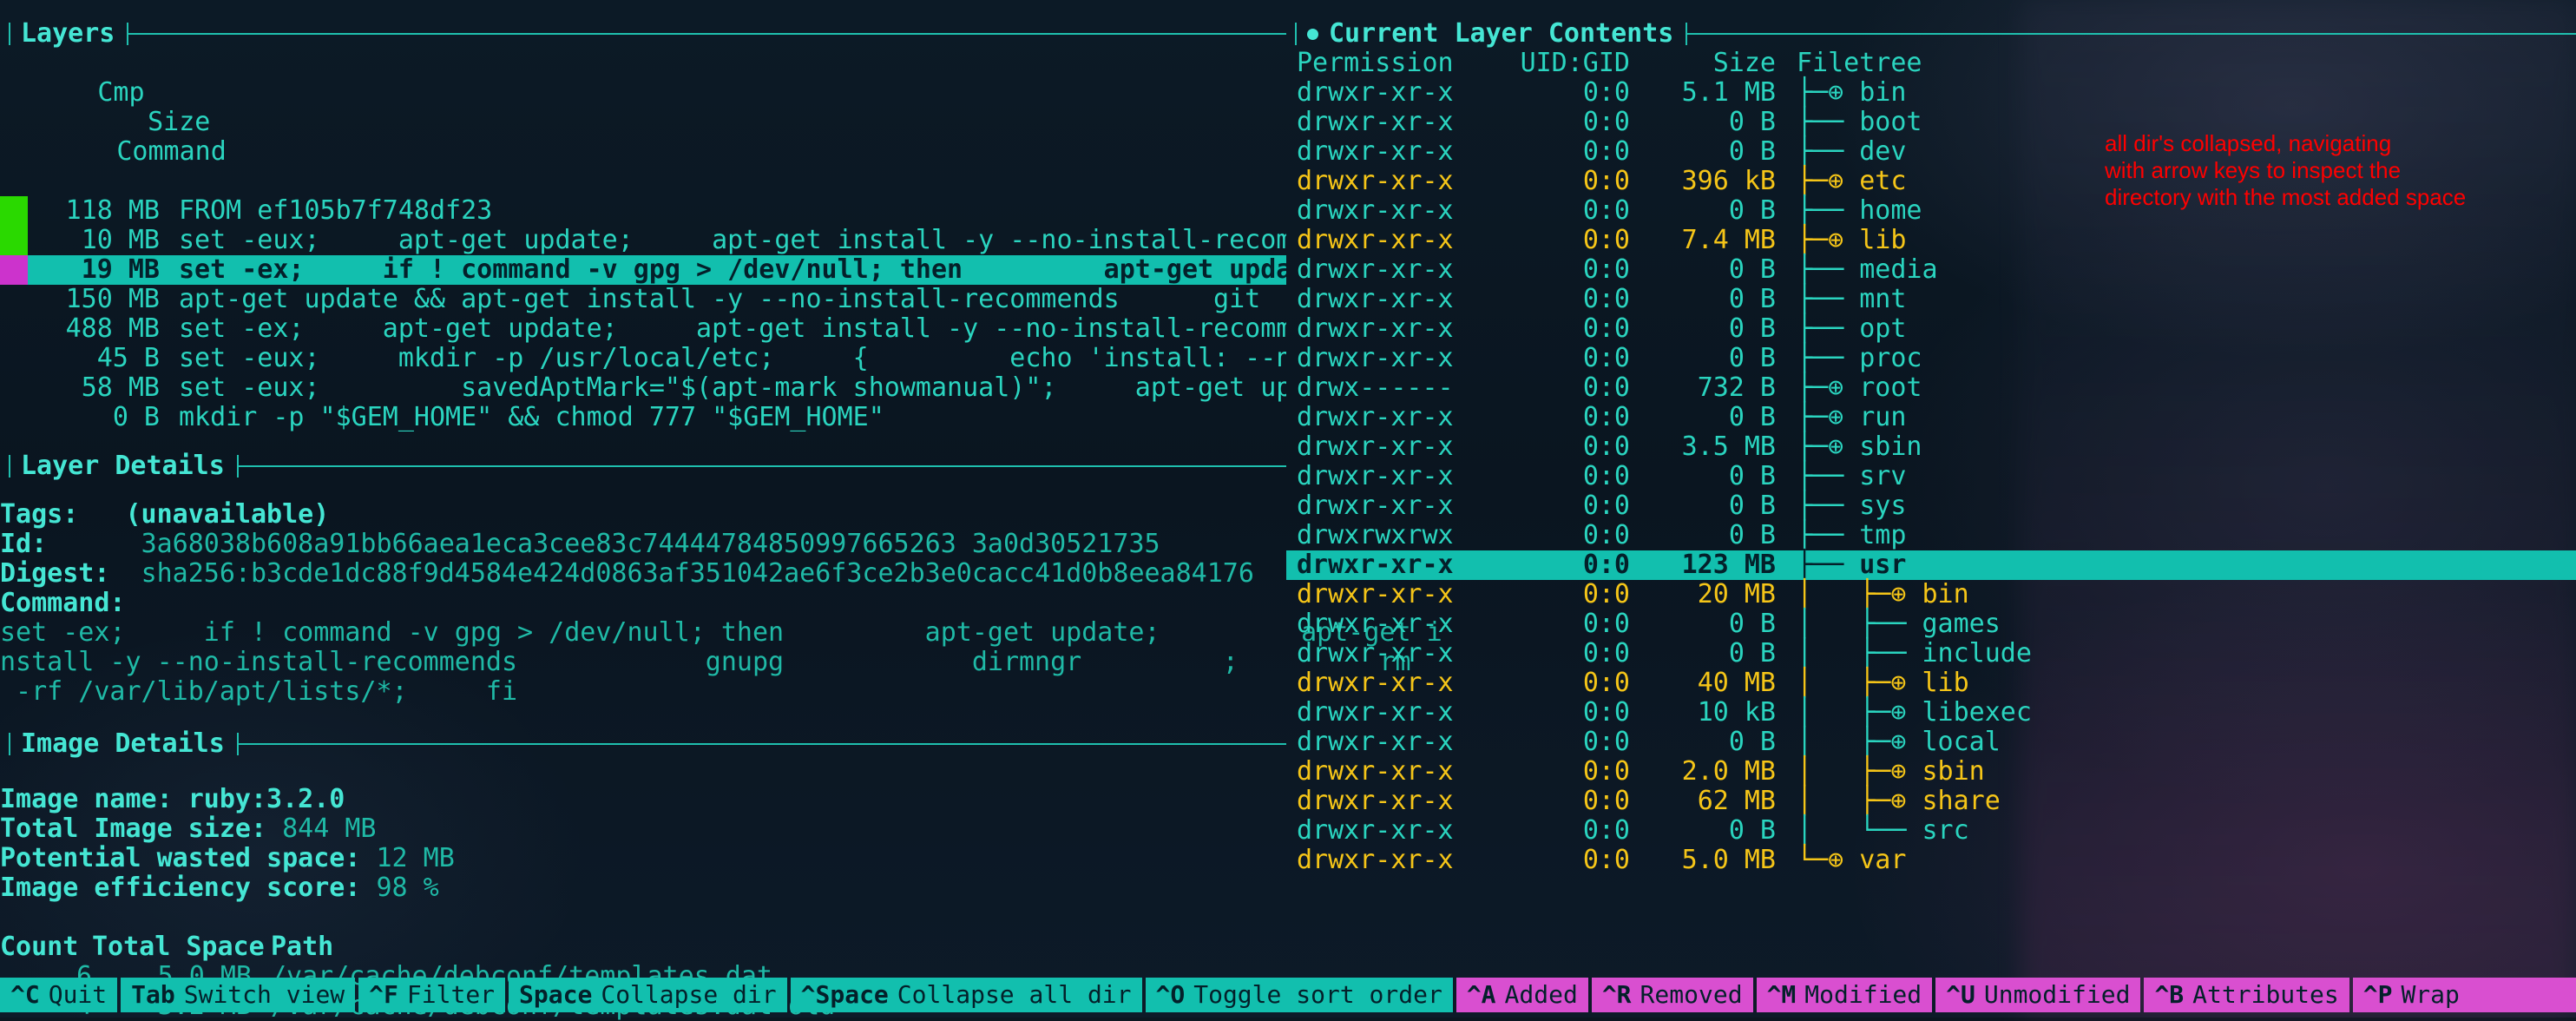  What do you see at coordinates (1931, 270) in the screenshot?
I see `filetree-row: drwxr-xr-x 0:0 0 B ├── media` at bounding box center [1931, 270].